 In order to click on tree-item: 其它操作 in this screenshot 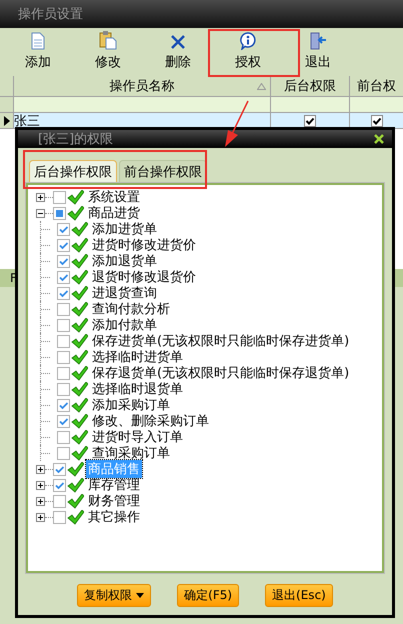, I will do `click(114, 517)`.